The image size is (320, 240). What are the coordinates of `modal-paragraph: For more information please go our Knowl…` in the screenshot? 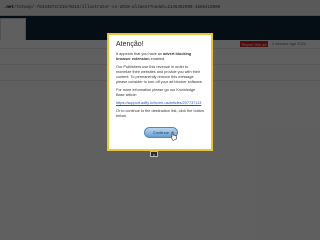 It's located at (156, 92).